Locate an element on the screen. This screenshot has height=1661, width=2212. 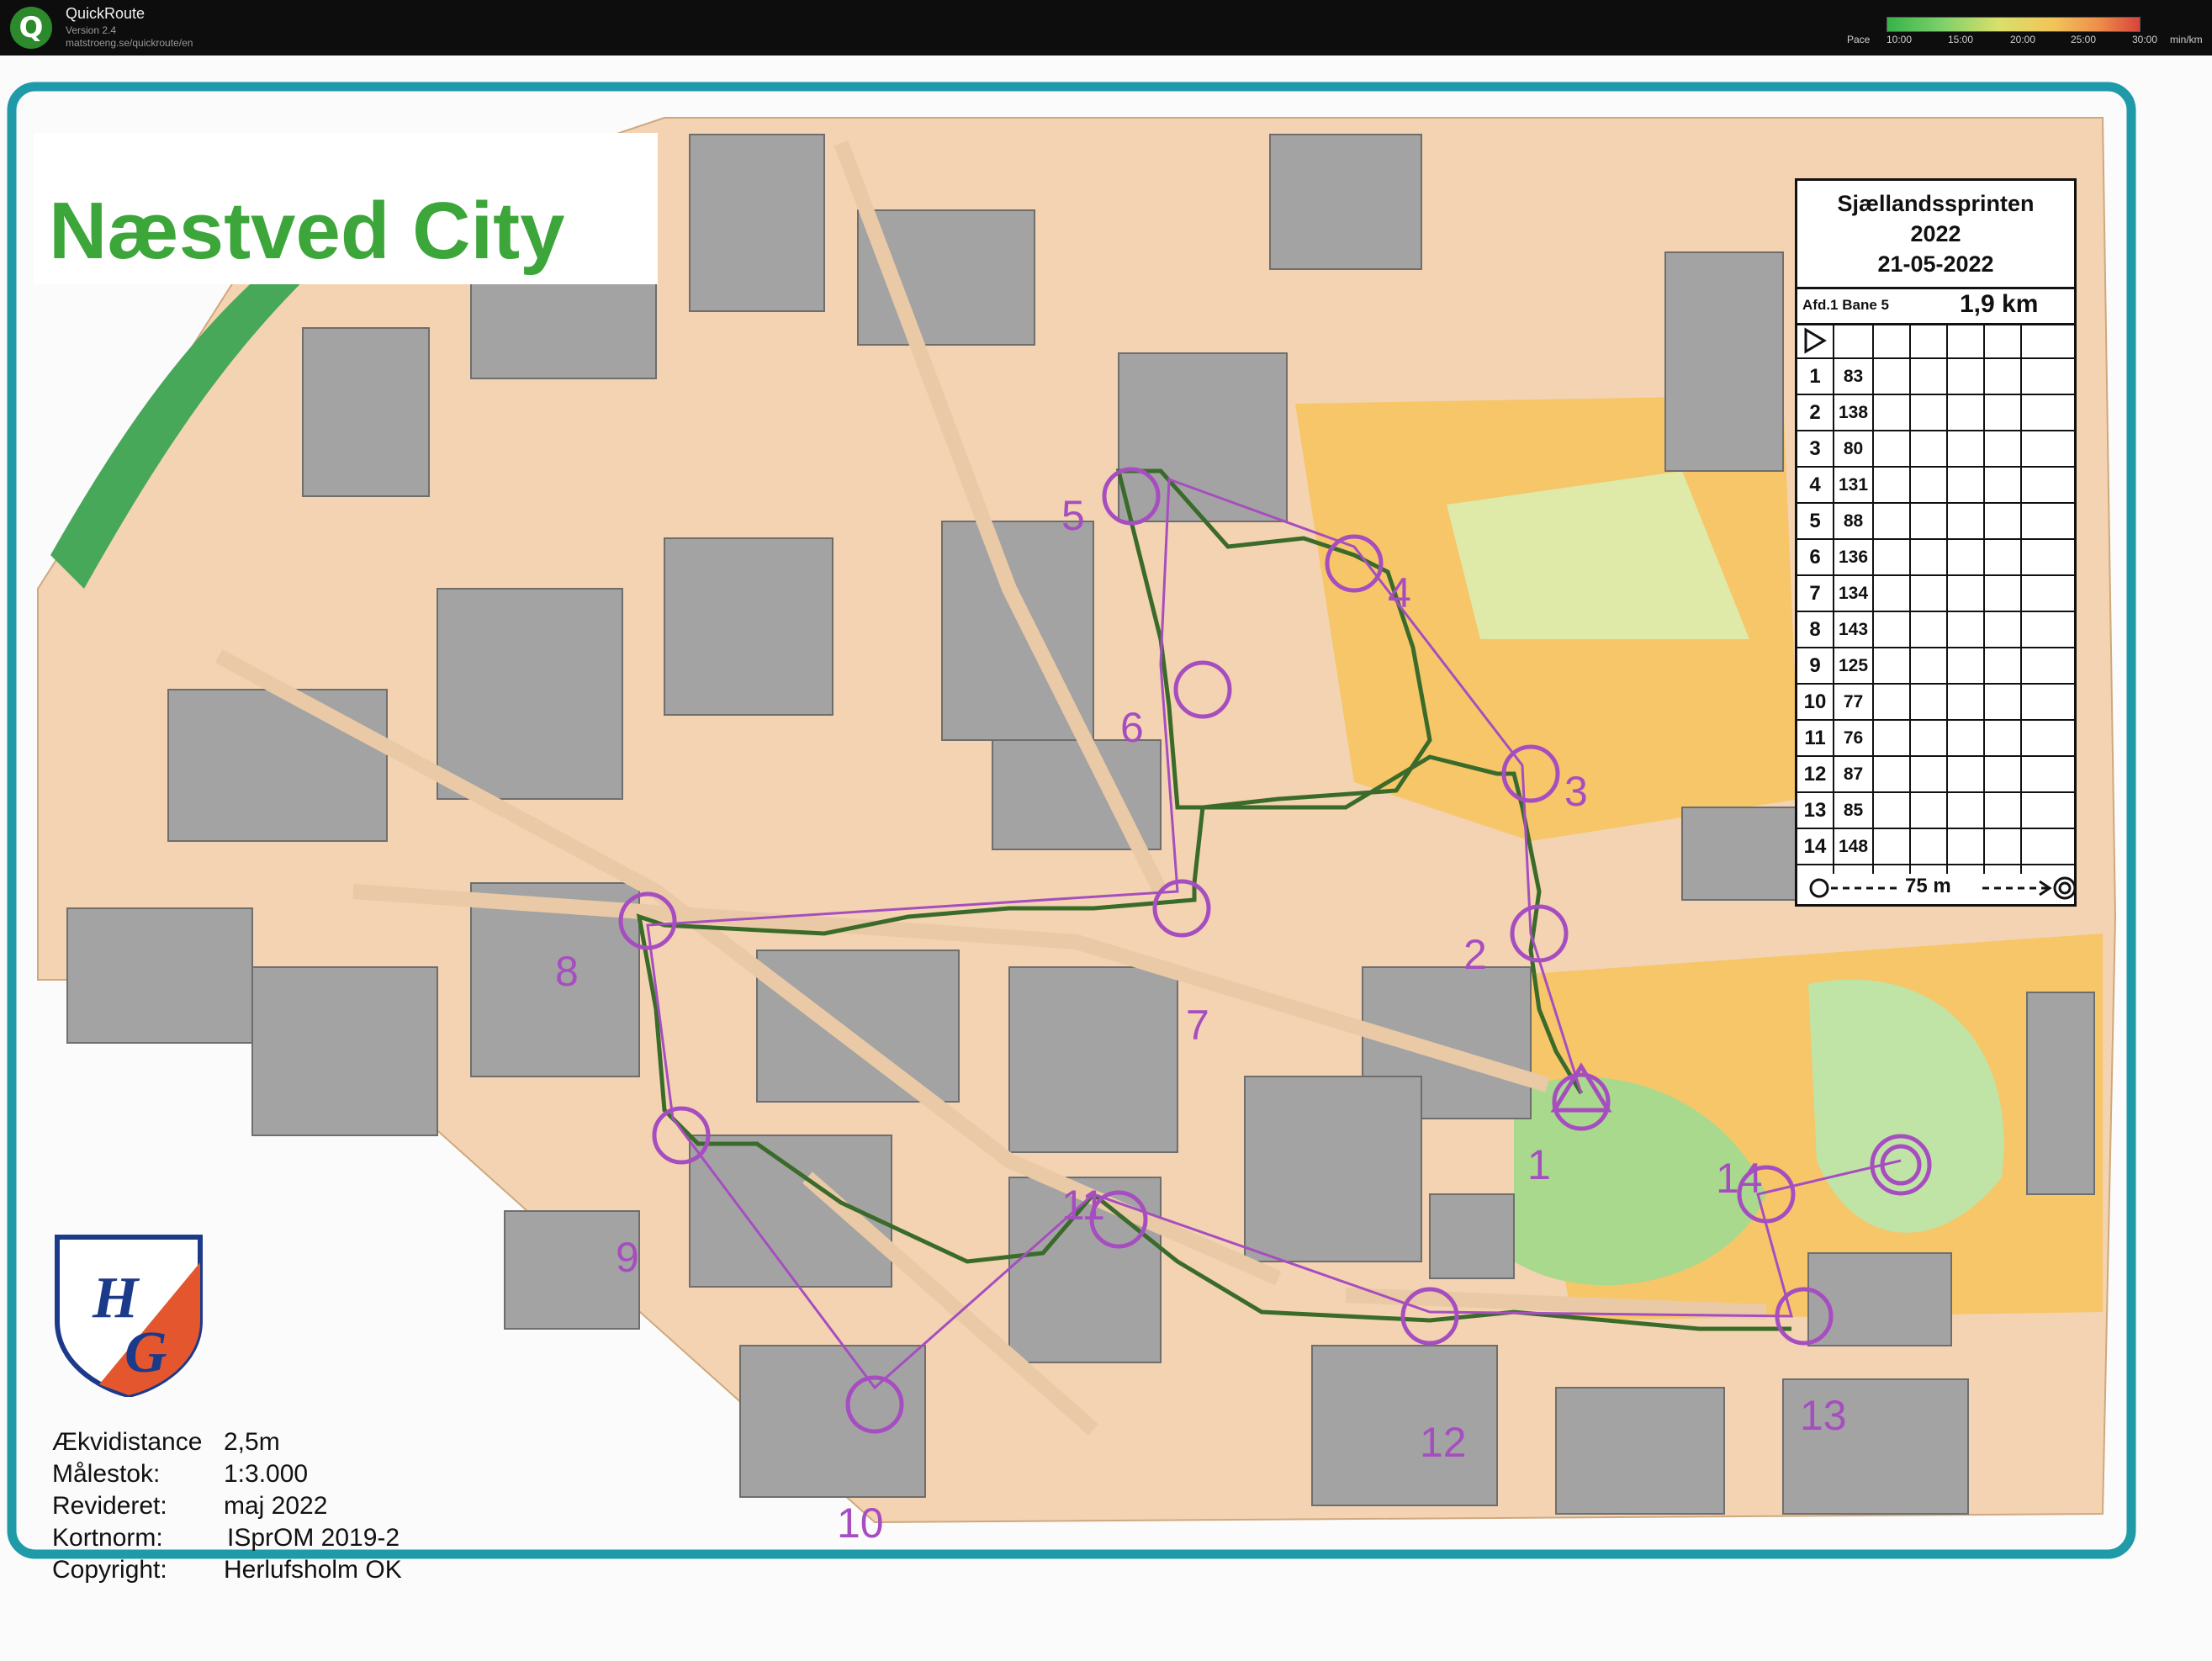
info-value: ISprOM 2019-2 is located at coordinates (313, 1538).